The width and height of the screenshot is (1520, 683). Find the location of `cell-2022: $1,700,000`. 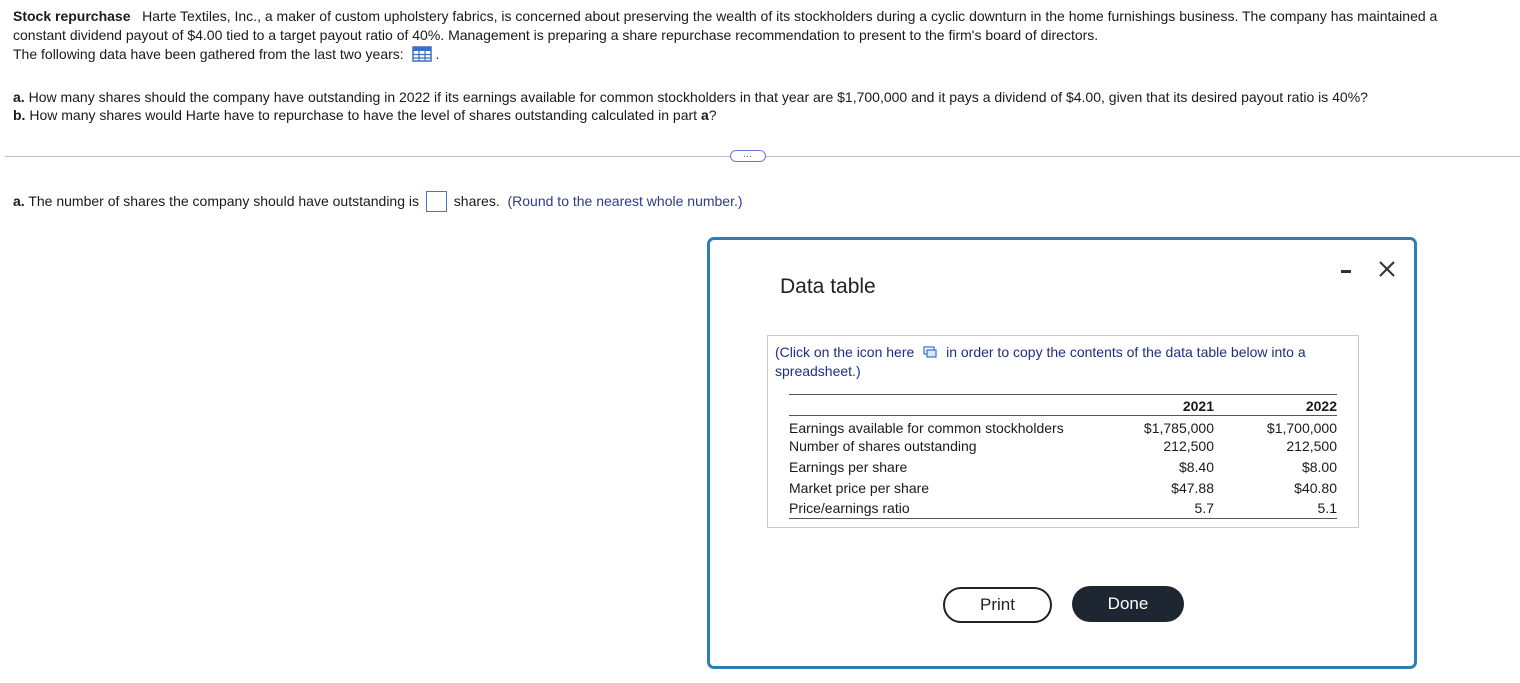

cell-2022: $1,700,000 is located at coordinates (1301, 427).